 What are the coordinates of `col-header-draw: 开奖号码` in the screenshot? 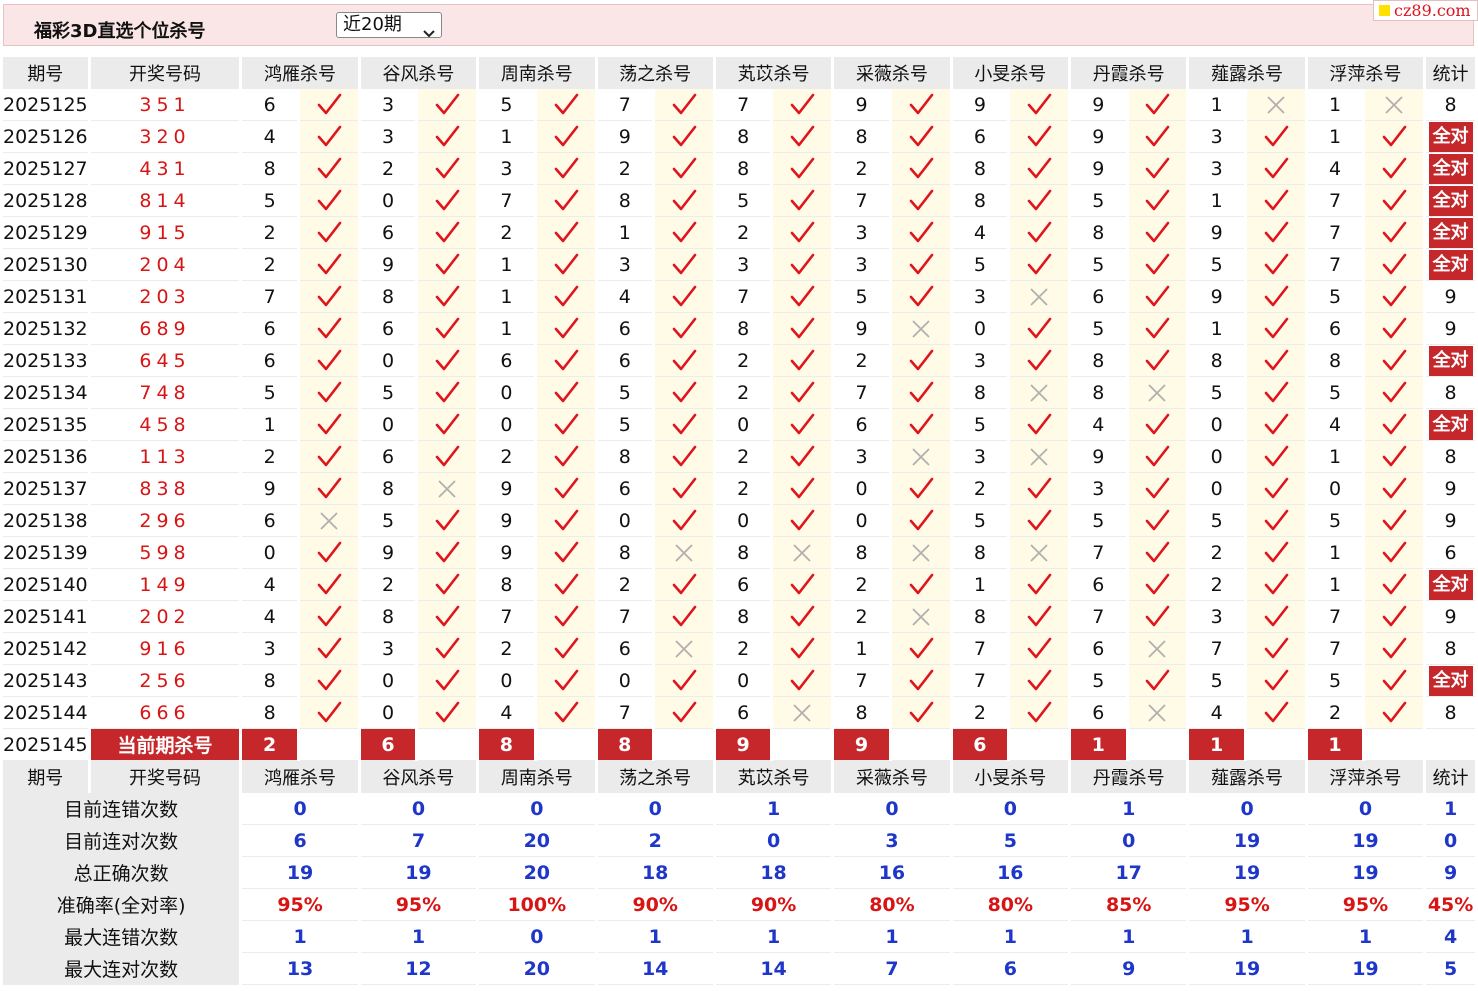 It's located at (165, 777).